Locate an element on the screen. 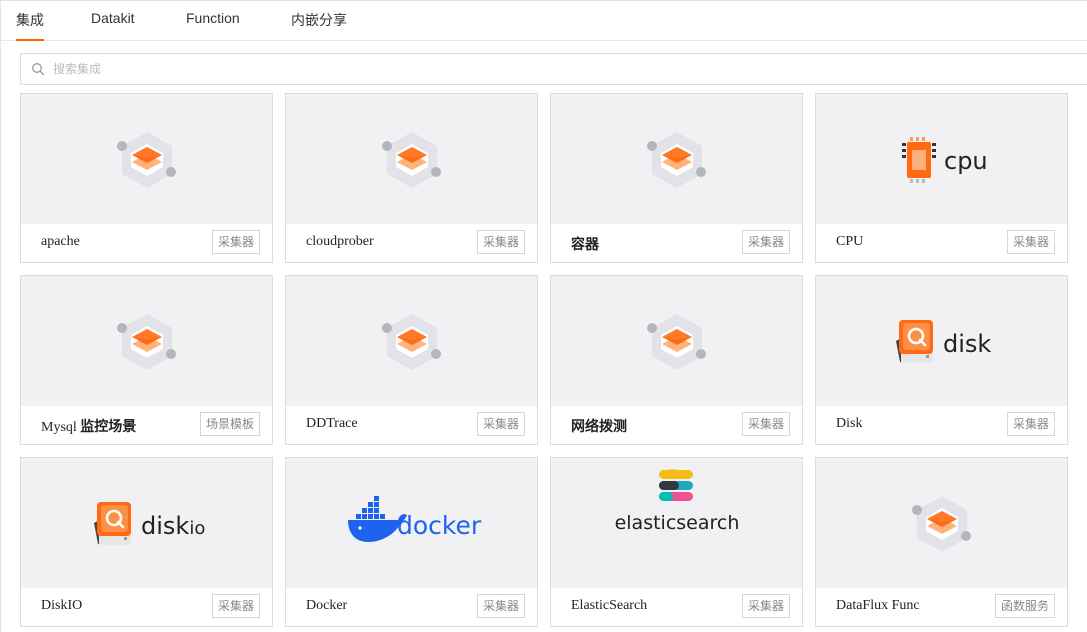 Image resolution: width=1087 pixels, height=632 pixels. card-logo-area: diskio is located at coordinates (146, 523).